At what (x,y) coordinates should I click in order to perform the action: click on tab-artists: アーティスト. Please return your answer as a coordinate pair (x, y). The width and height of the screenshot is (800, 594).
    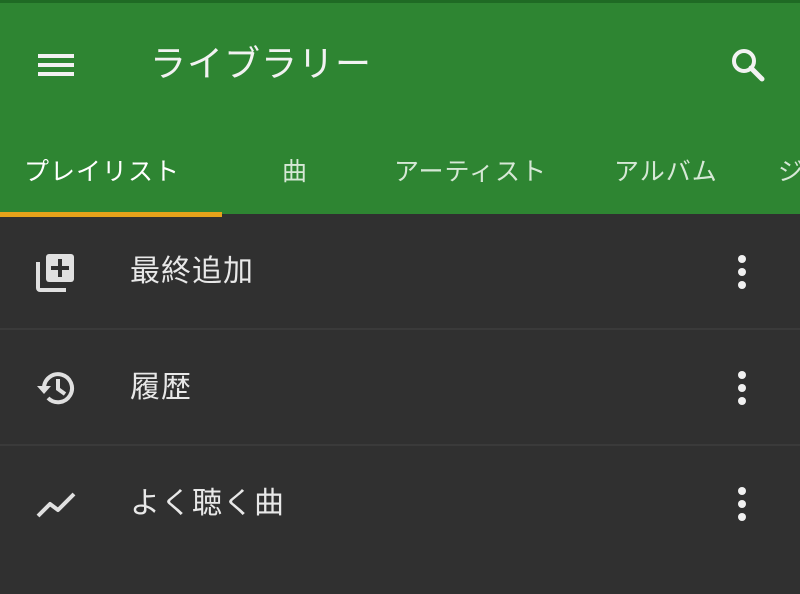
    Looking at the image, I should click on (470, 170).